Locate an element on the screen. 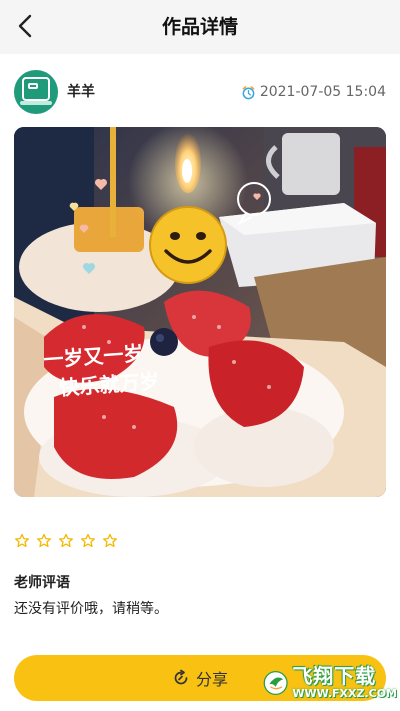  clock-icon is located at coordinates (248, 92).